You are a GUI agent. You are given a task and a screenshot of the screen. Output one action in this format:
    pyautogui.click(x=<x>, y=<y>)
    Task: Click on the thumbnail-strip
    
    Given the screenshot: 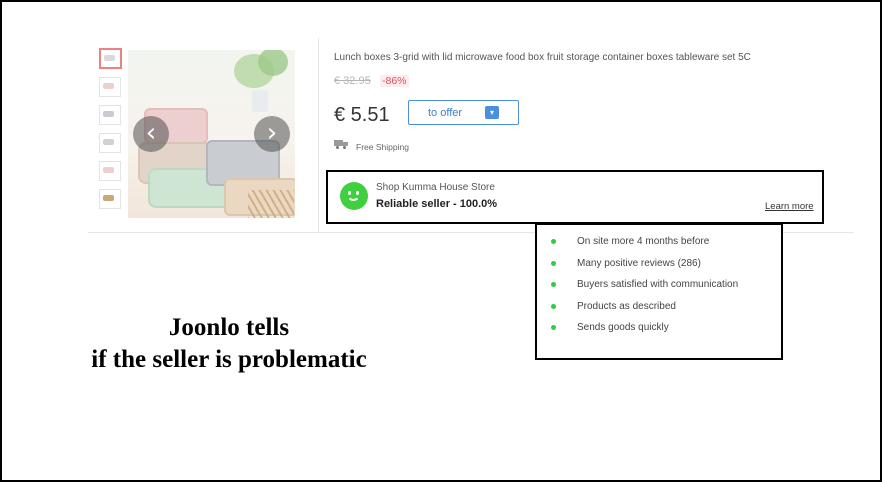 What is the action you would take?
    pyautogui.click(x=111, y=132)
    